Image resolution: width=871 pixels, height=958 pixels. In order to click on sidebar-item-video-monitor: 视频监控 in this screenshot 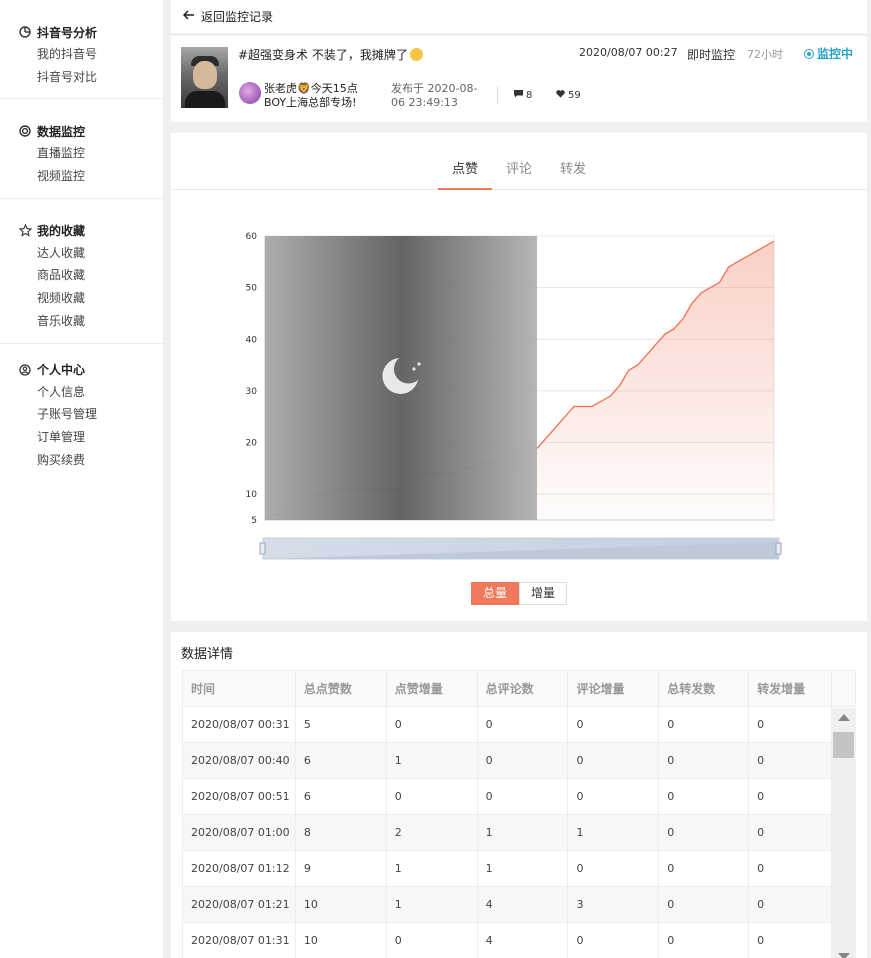, I will do `click(81, 176)`.